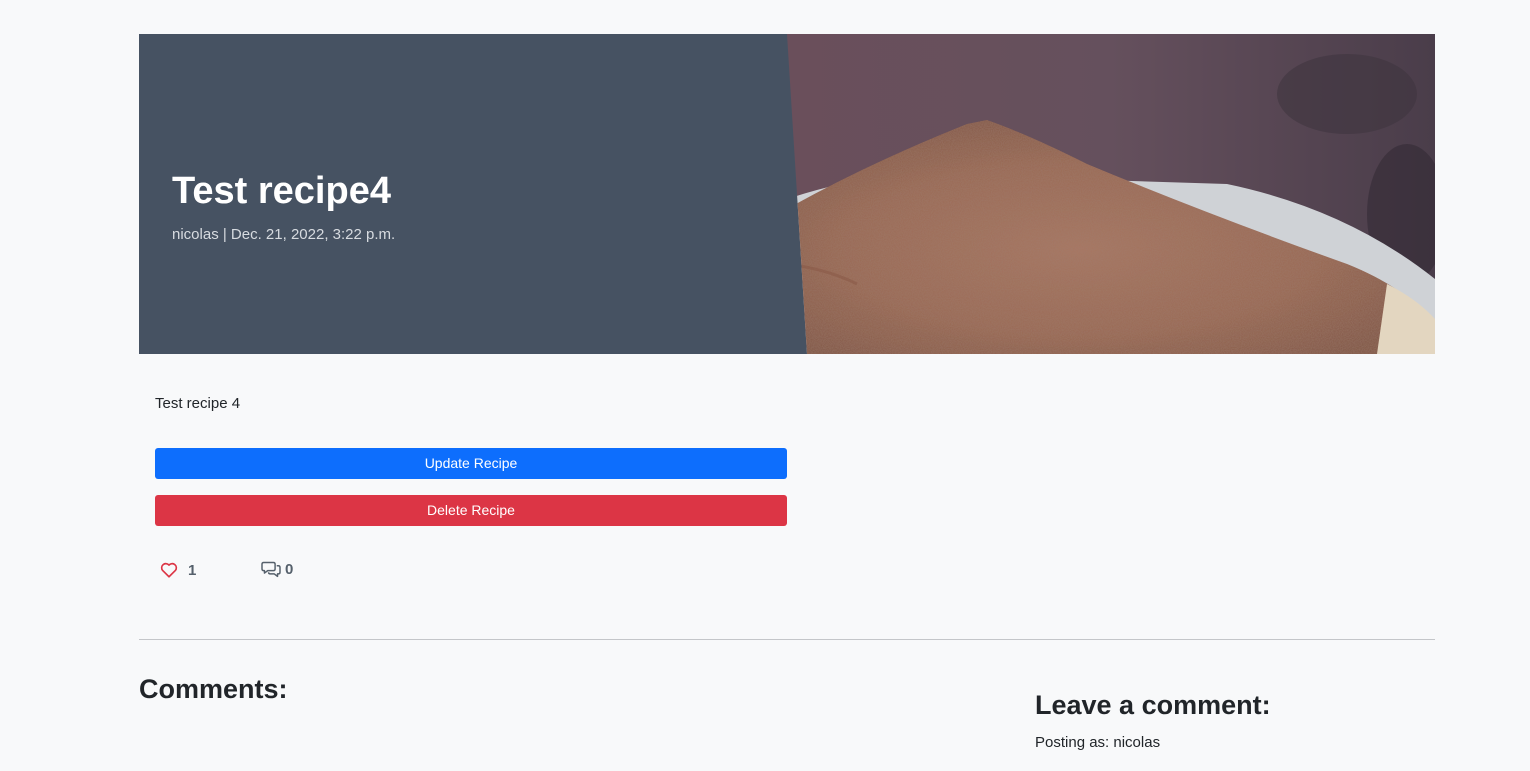 The width and height of the screenshot is (1530, 771). Describe the element at coordinates (198, 403) in the screenshot. I see `recipe-description: Test recipe 4` at that location.